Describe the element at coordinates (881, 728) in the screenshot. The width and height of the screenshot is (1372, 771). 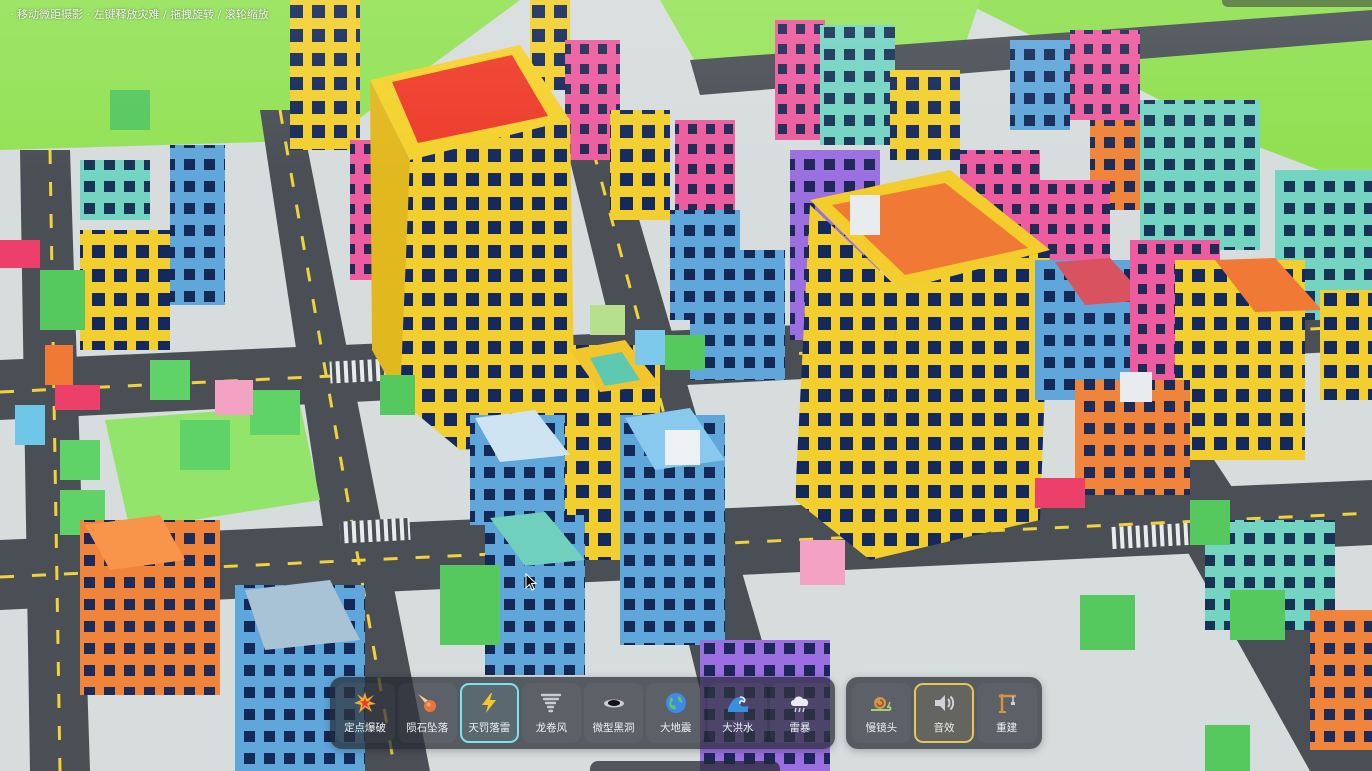
I see `tool-label: 慢镜头` at that location.